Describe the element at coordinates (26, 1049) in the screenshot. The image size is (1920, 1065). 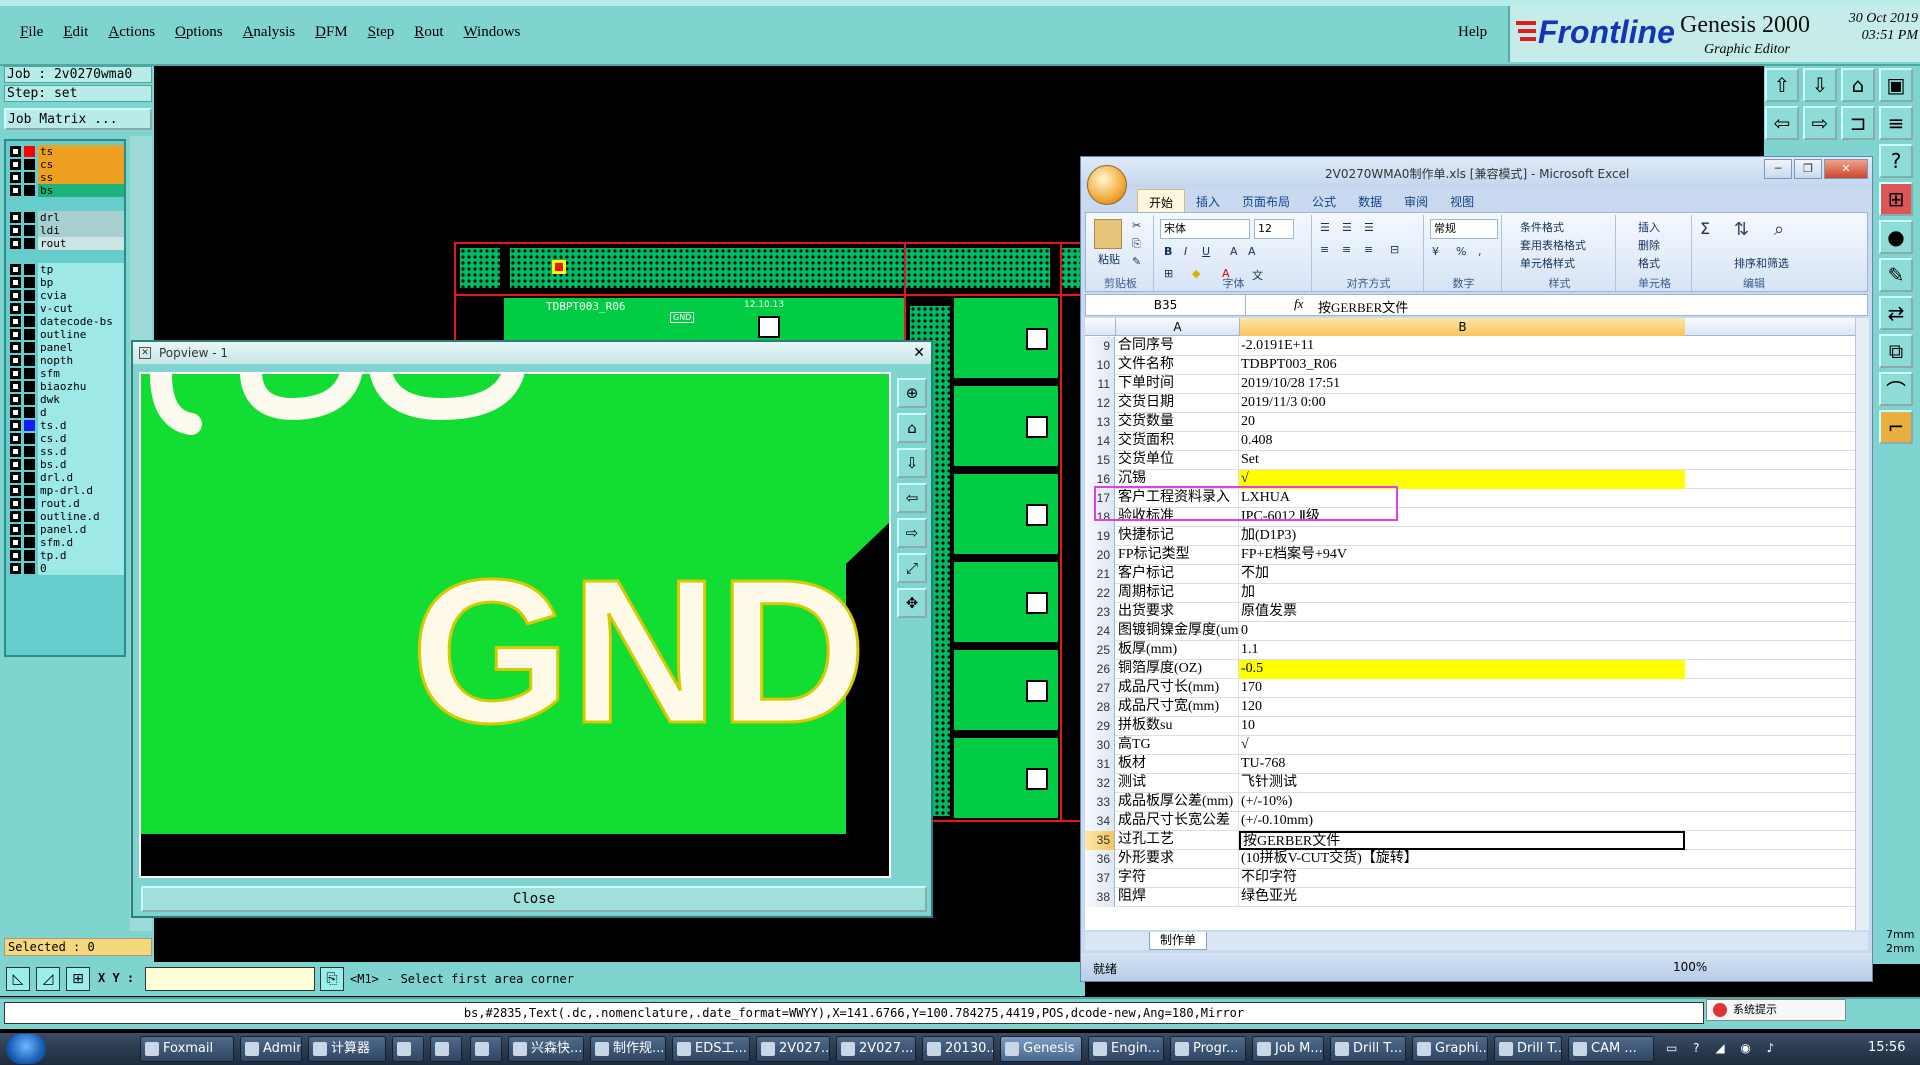
I see `start-button-icon` at that location.